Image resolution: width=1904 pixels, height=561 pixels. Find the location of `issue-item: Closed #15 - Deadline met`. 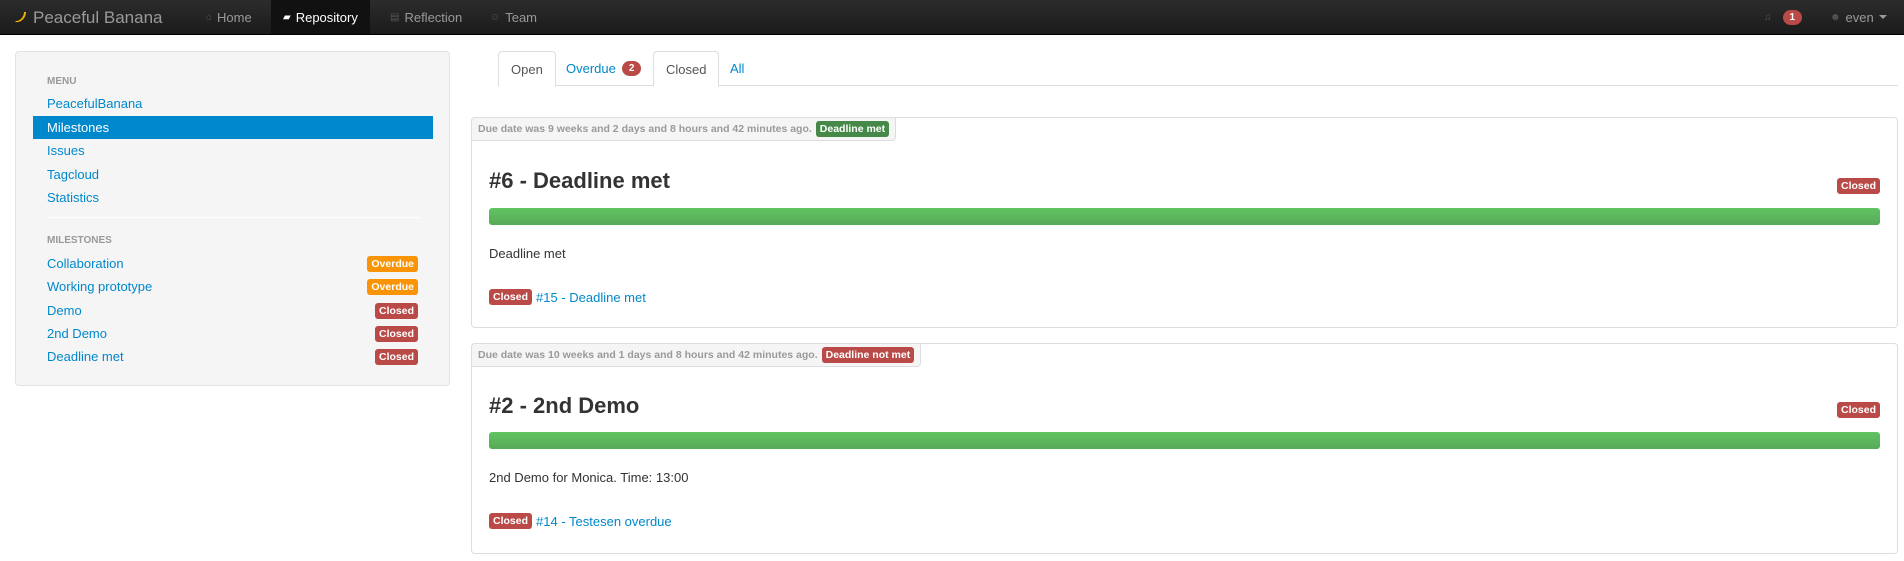

issue-item: Closed #15 - Deadline met is located at coordinates (567, 297).